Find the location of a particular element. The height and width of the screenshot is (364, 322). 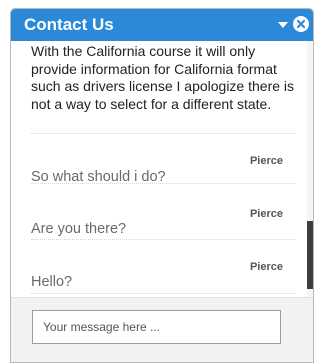

chat-header: Contact Us is located at coordinates (162, 25).